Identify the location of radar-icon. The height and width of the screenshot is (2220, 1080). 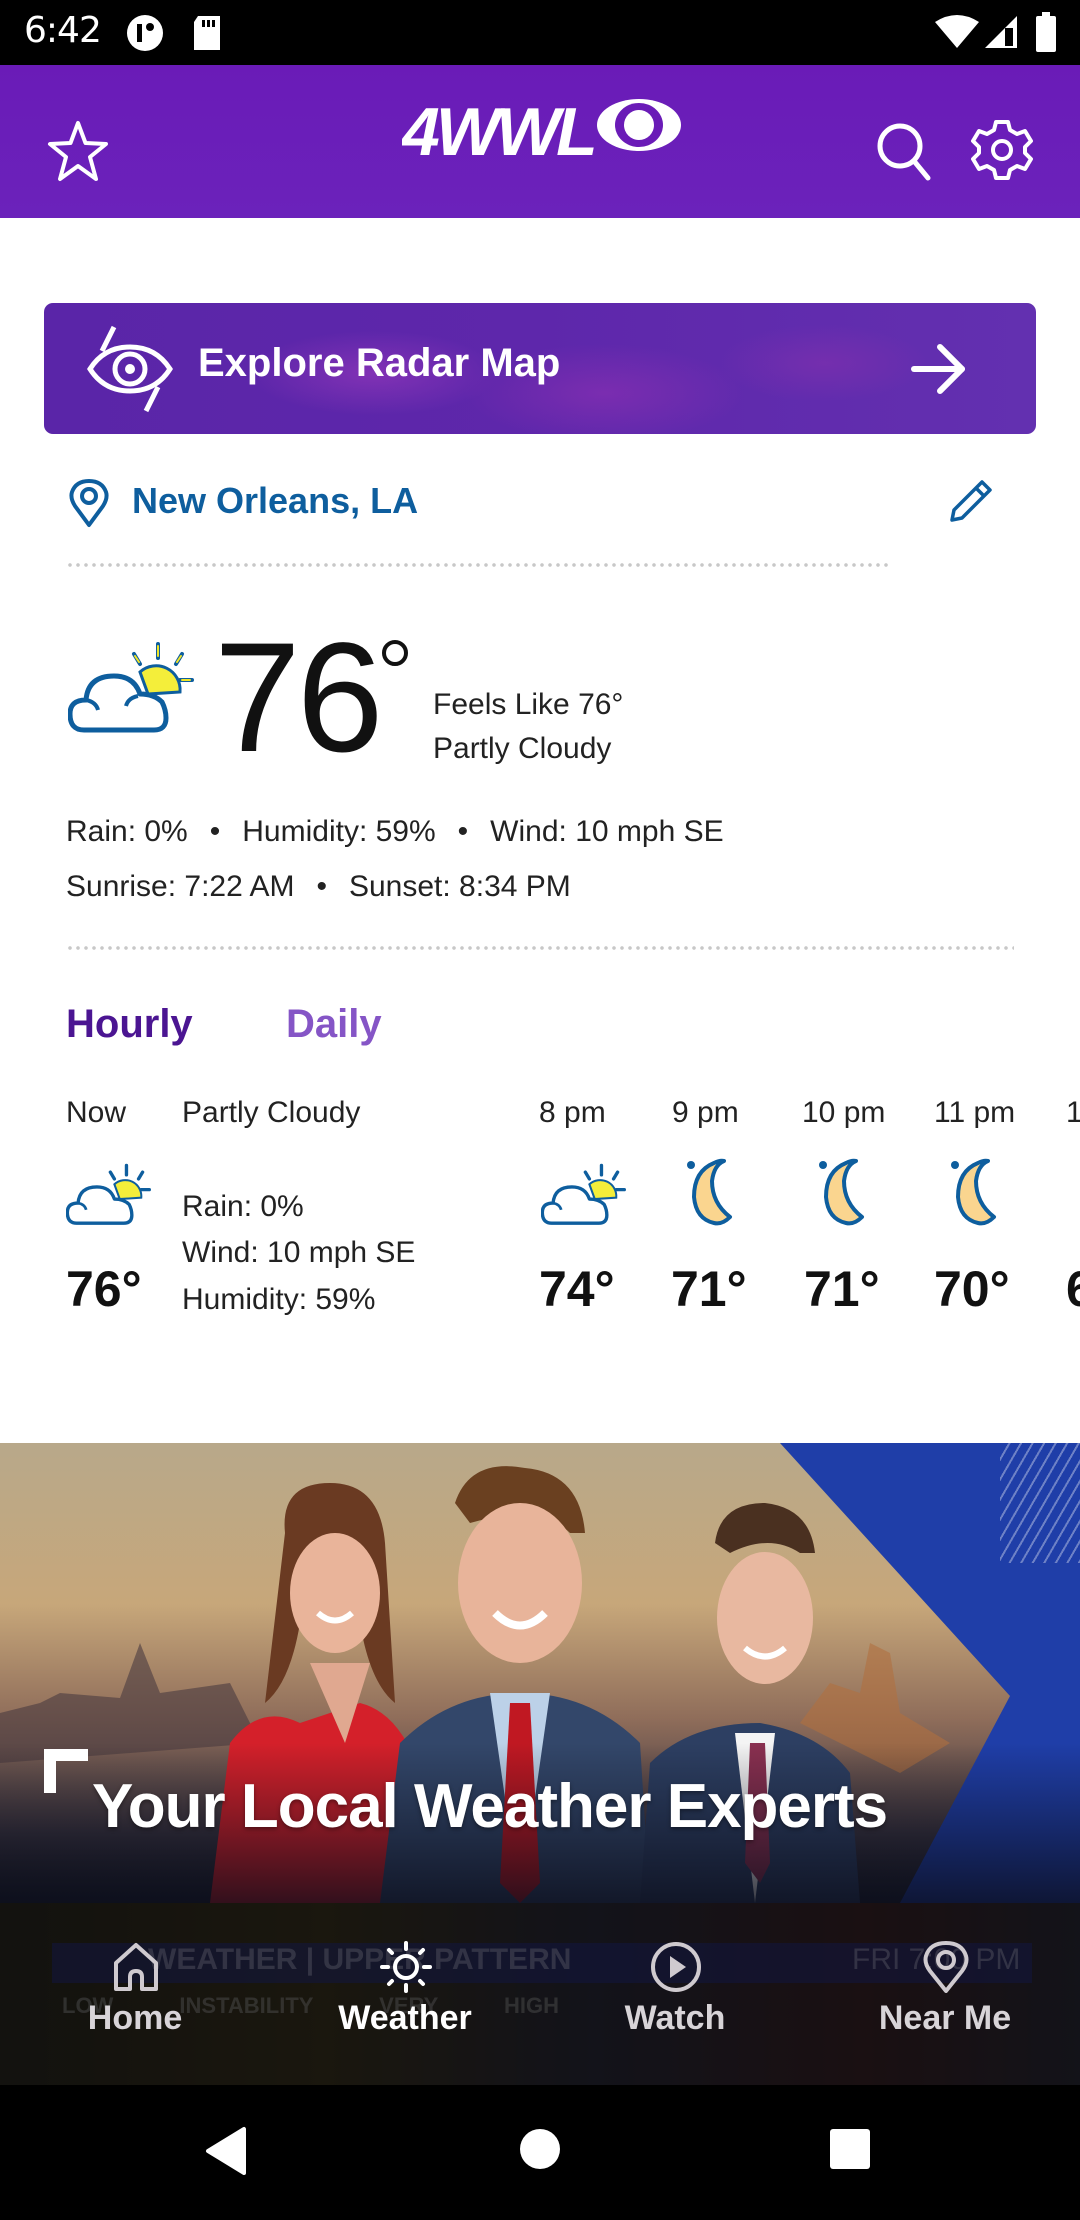
(130, 369).